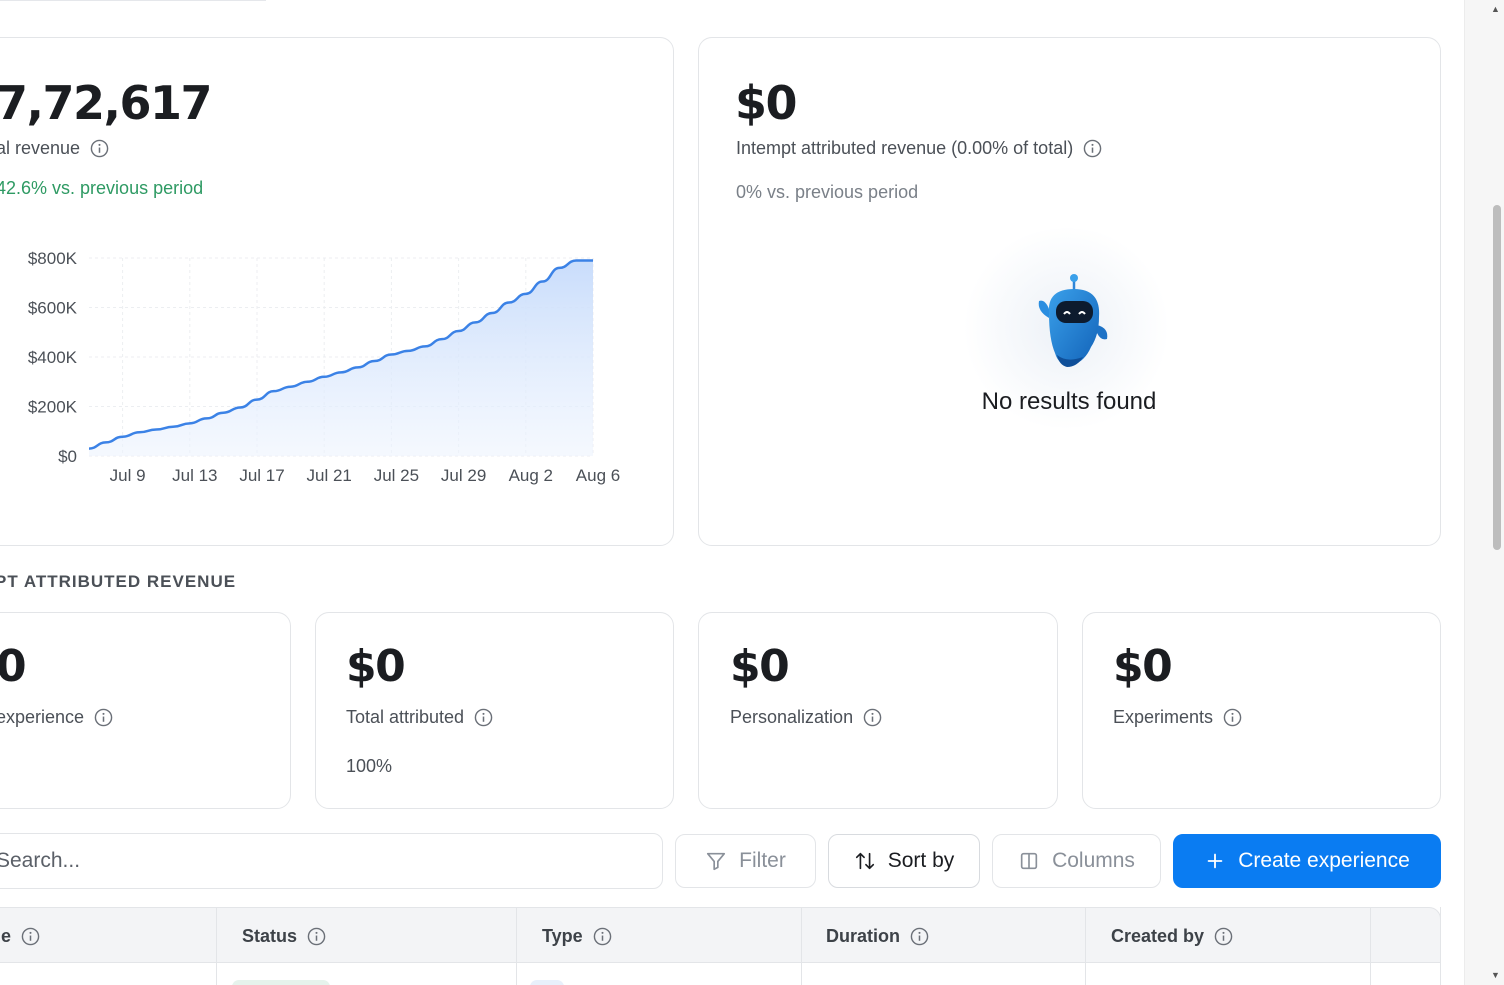 The width and height of the screenshot is (1504, 985). I want to click on column-header-name: e, so click(20, 936).